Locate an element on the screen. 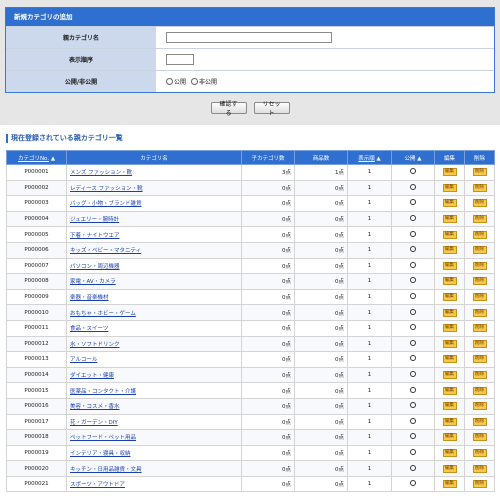 Image resolution: width=500 pixels, height=502 pixels. item-count: 0点 is located at coordinates (321, 281).